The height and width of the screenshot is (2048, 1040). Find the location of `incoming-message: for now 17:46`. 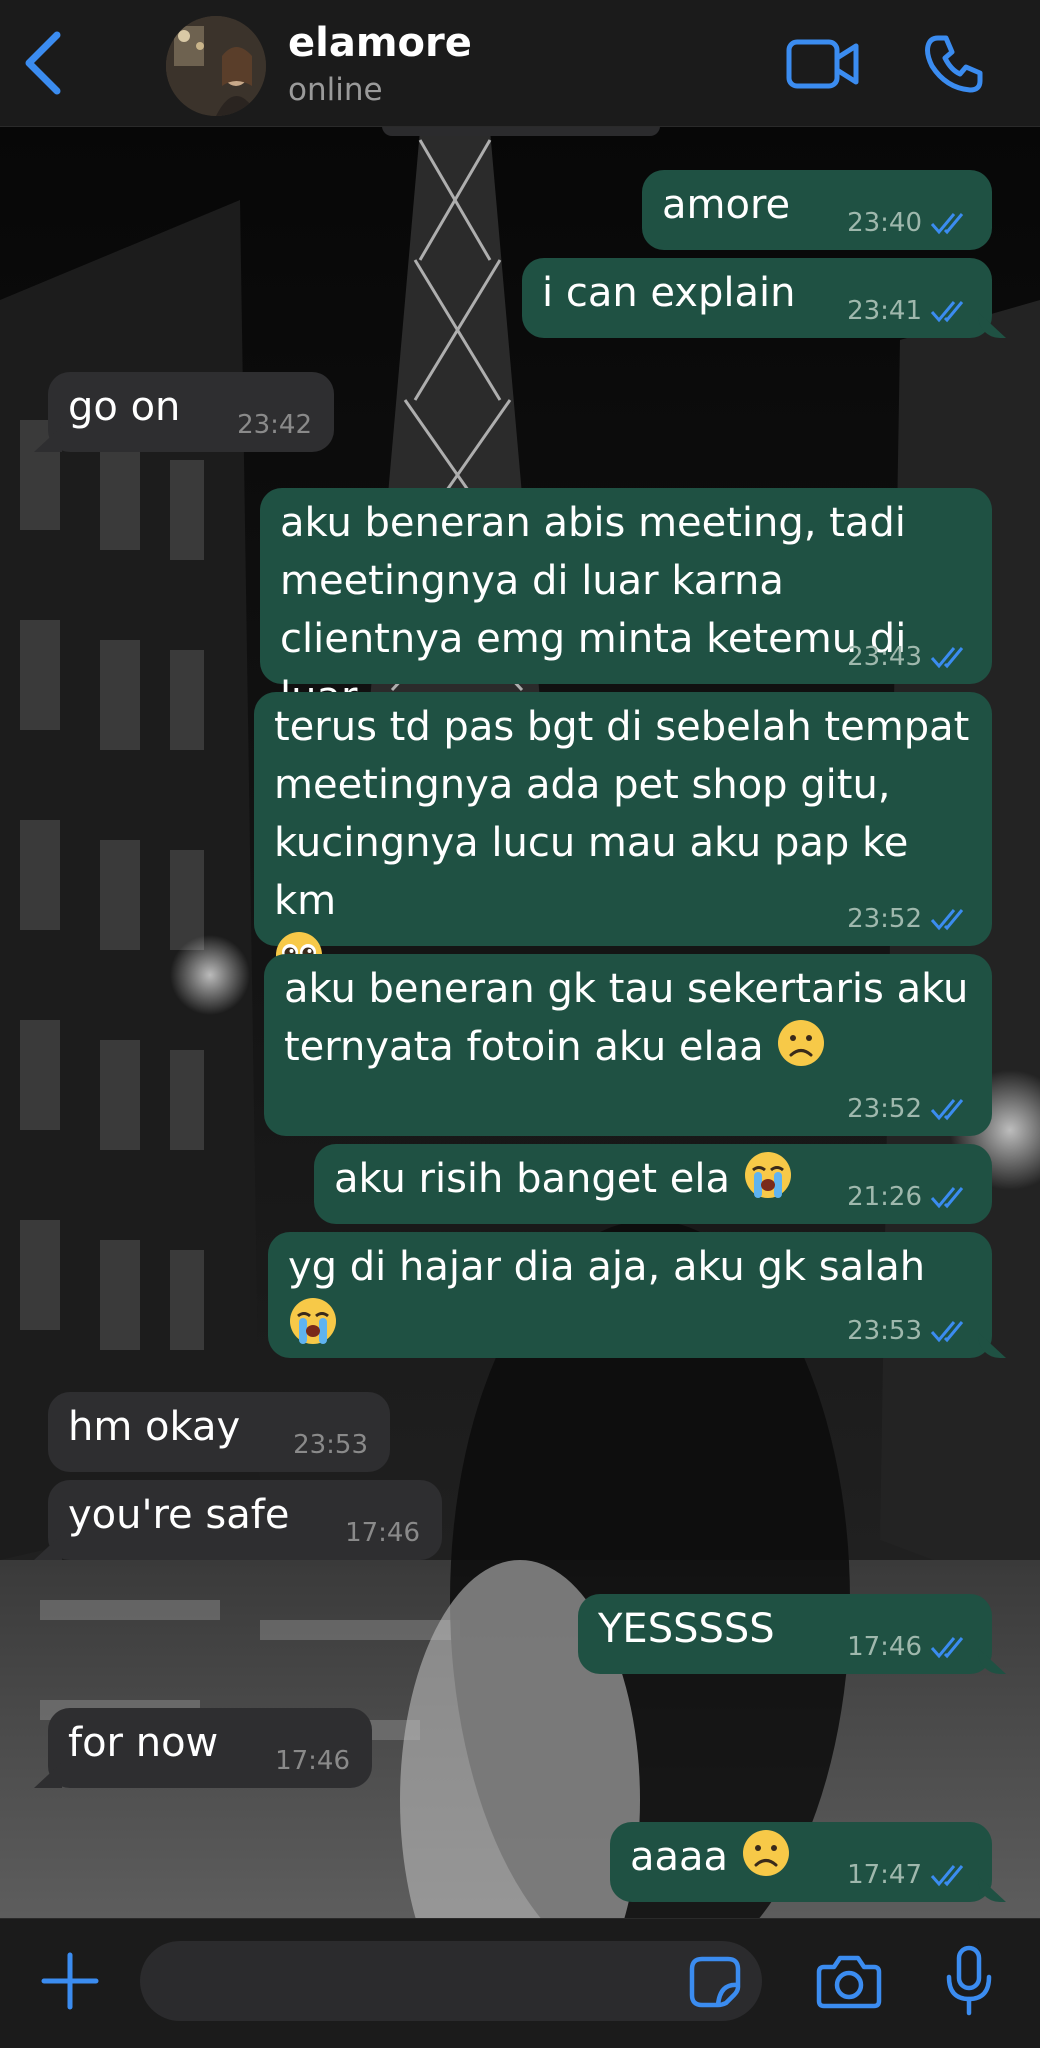

incoming-message: for now 17:46 is located at coordinates (210, 1748).